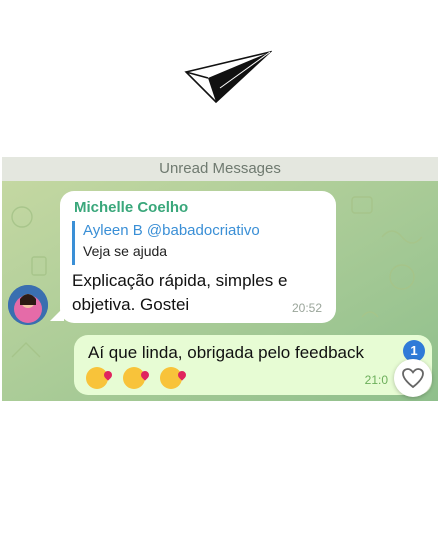 The image size is (441, 536). I want to click on emoji-row, so click(137, 380).